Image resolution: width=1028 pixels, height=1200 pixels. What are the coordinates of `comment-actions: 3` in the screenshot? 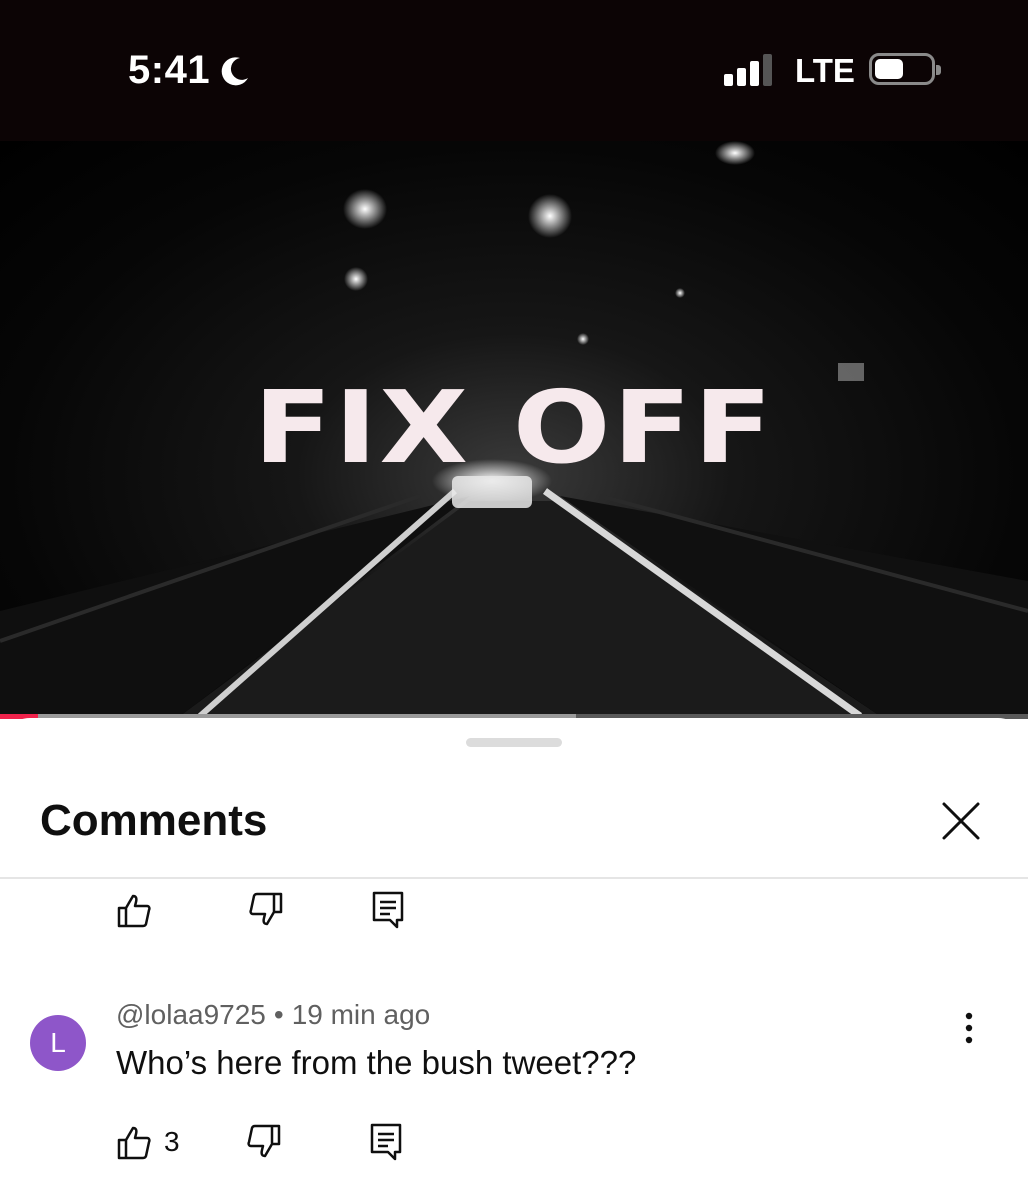 It's located at (260, 1142).